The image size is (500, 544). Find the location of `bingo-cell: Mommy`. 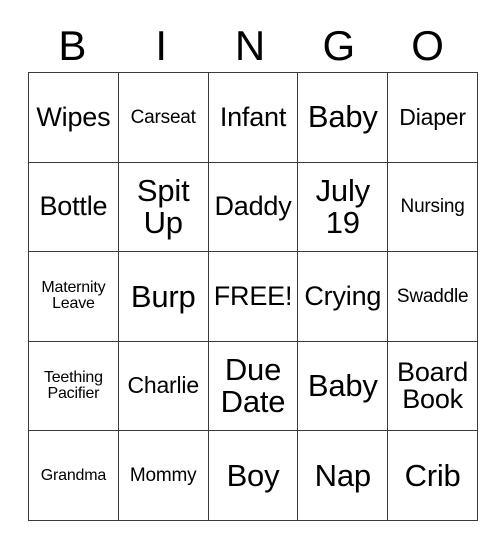

bingo-cell: Mommy is located at coordinates (163, 475).